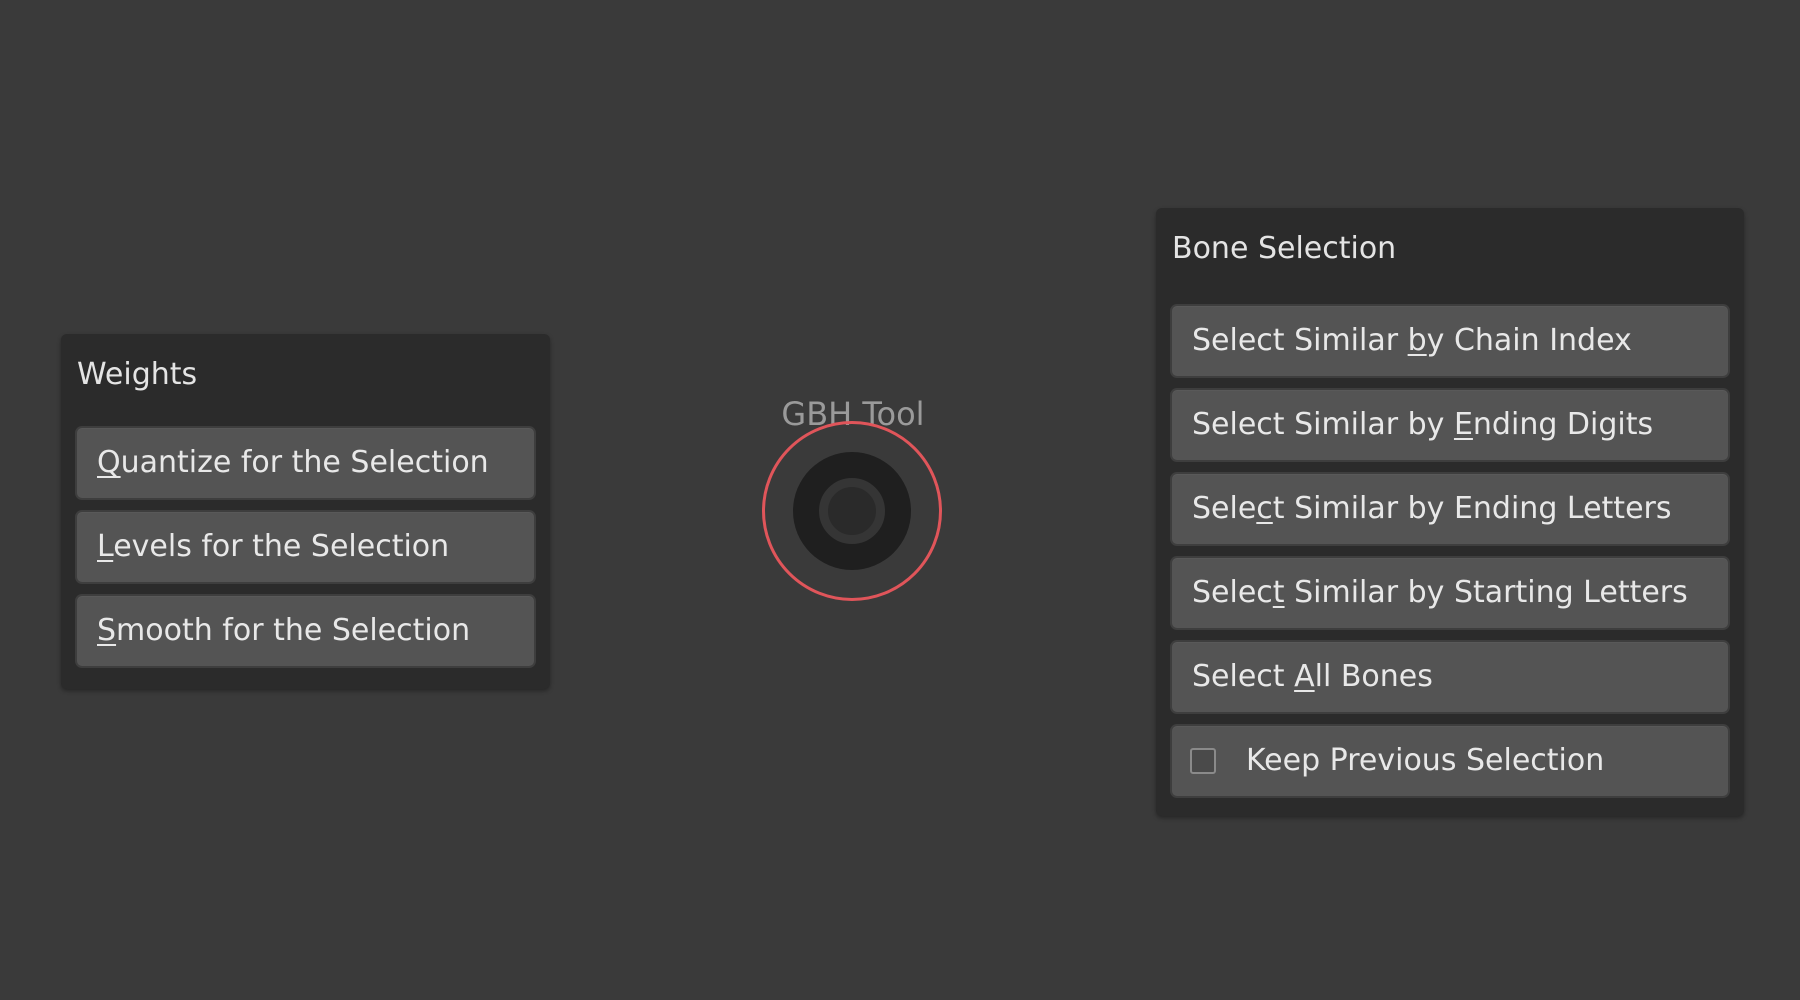 The width and height of the screenshot is (1800, 1000). I want to click on hotkey-underline: Q, so click(109, 462).